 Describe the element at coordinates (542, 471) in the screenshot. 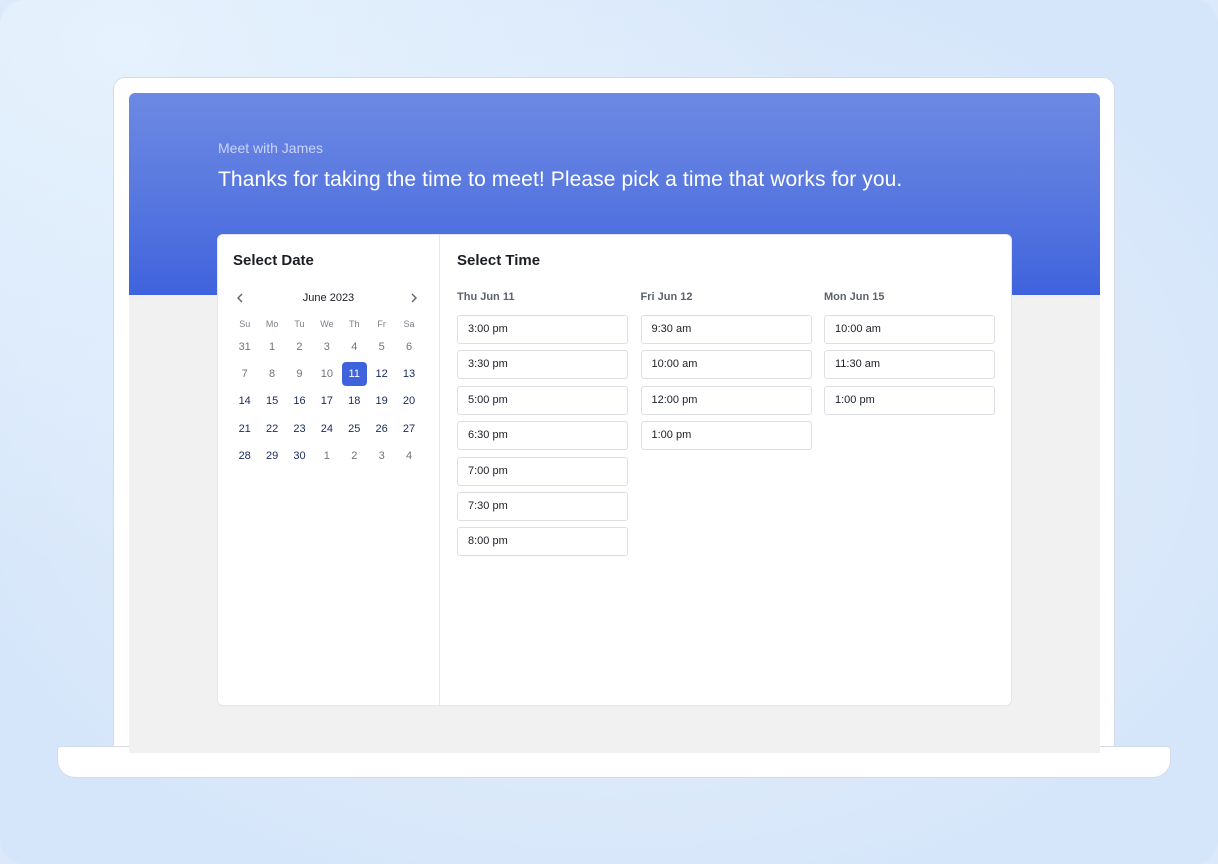

I see `time-slot-button: 7:00 pm` at that location.